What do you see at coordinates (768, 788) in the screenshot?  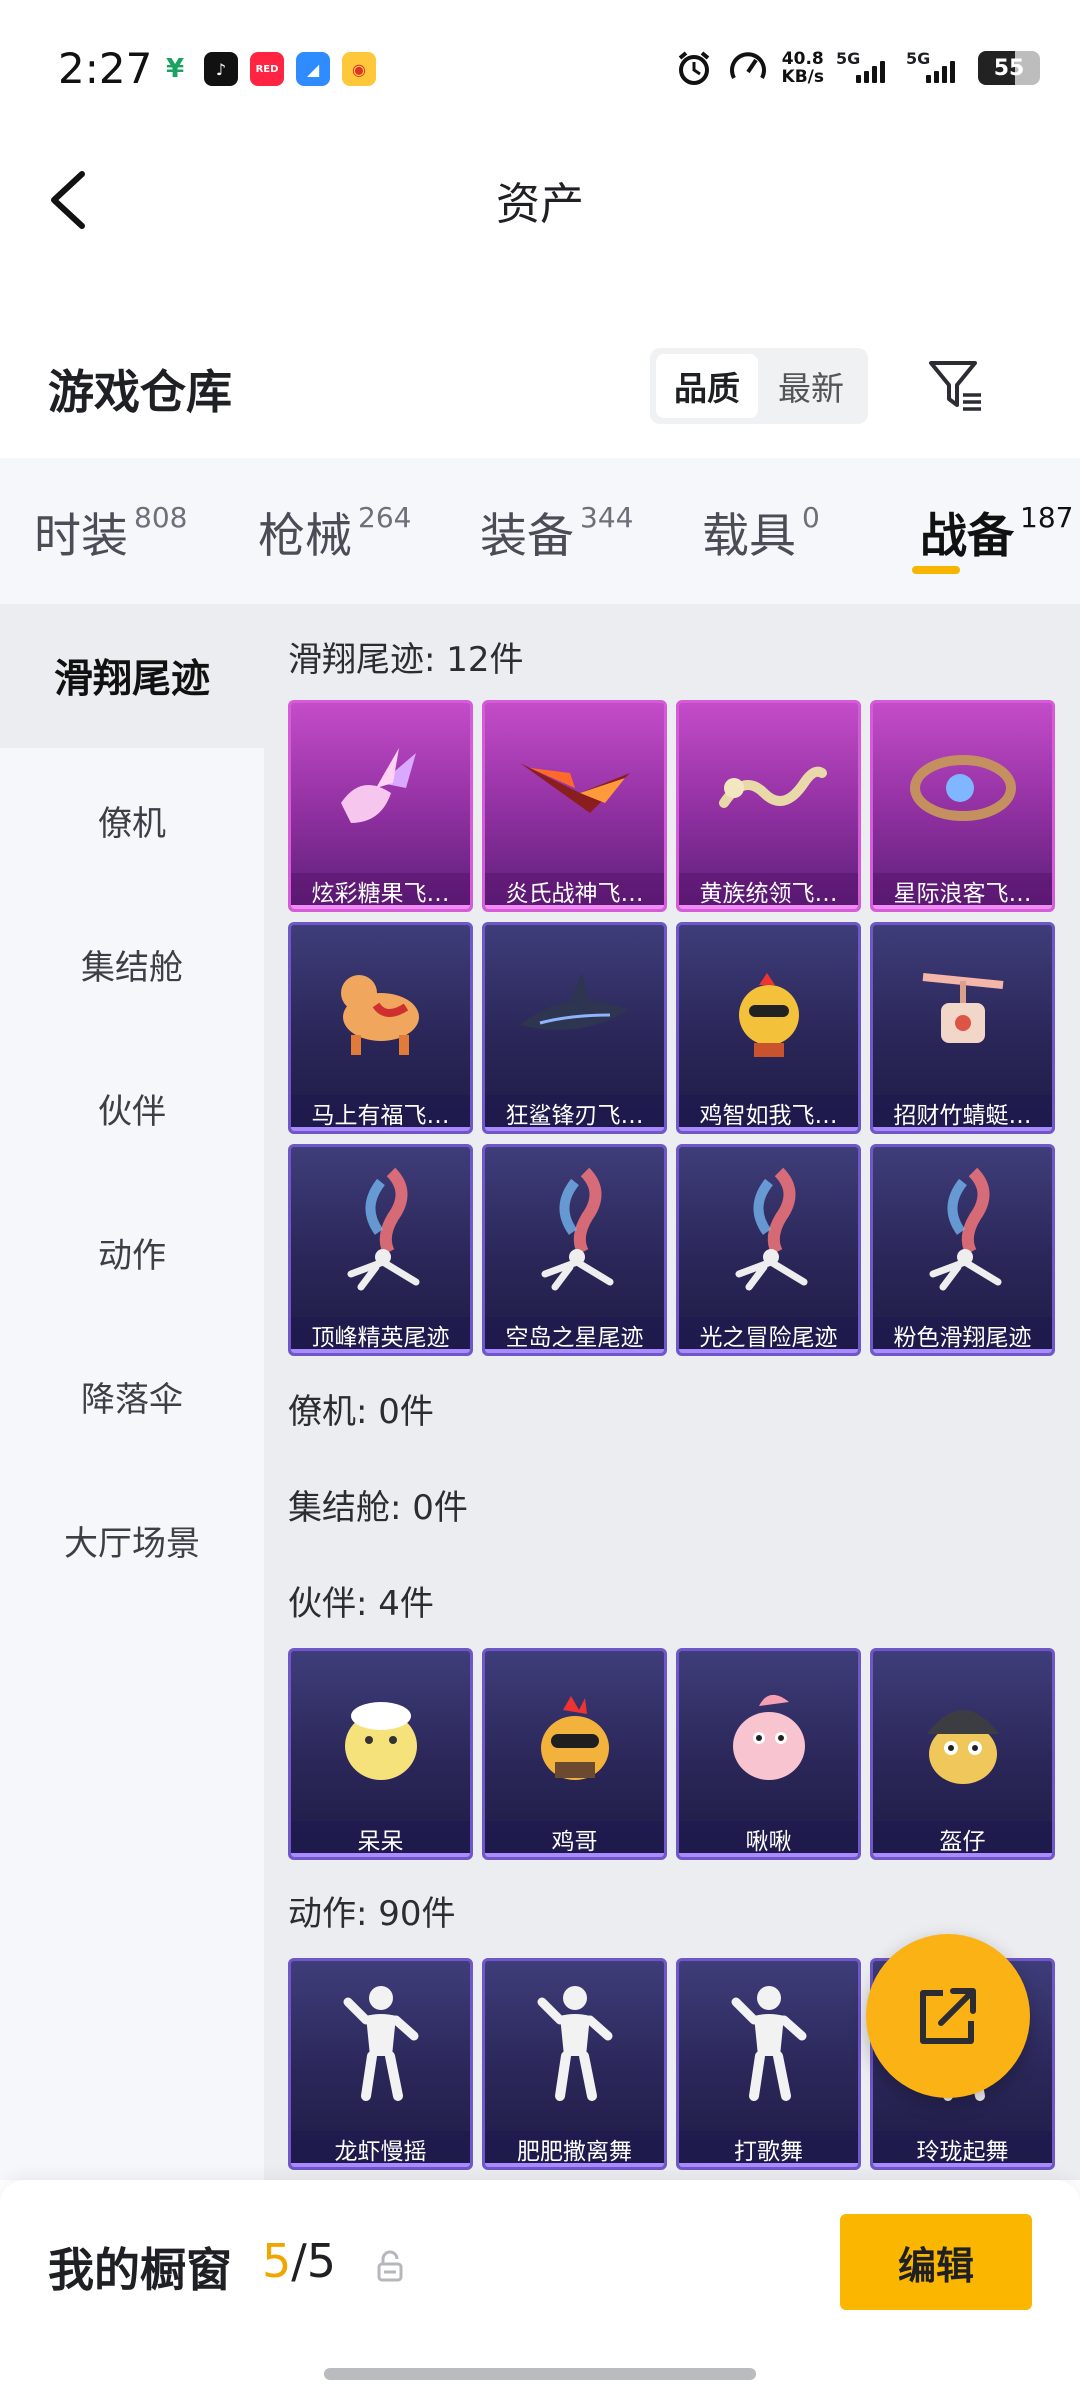 I see `dragon-icon` at bounding box center [768, 788].